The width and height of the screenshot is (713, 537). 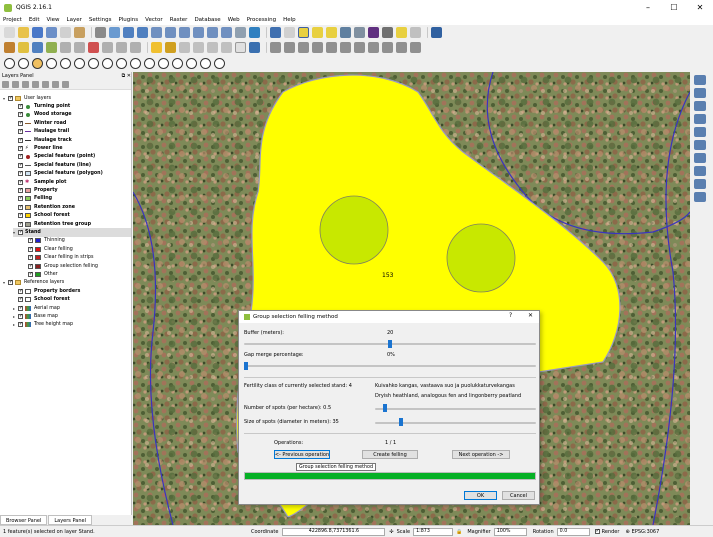 I want to click on rotate-point-icon, so click(x=415, y=47).